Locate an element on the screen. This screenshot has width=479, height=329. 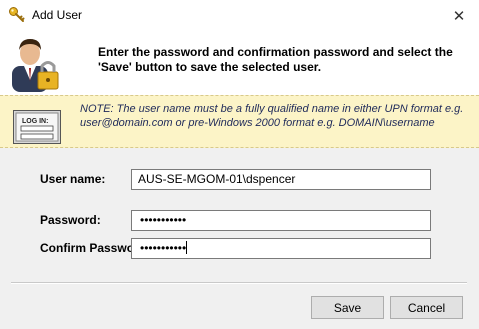
save-button: Save is located at coordinates (347, 307).